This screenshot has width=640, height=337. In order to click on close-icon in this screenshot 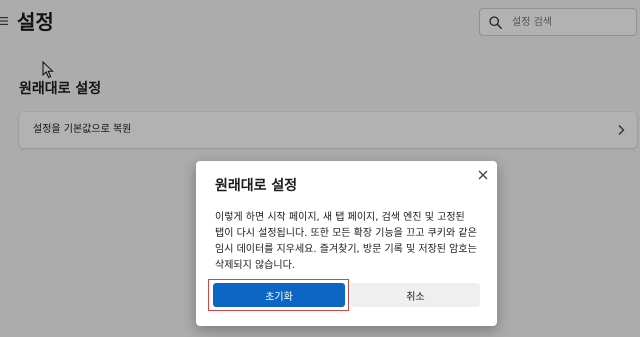, I will do `click(483, 175)`.